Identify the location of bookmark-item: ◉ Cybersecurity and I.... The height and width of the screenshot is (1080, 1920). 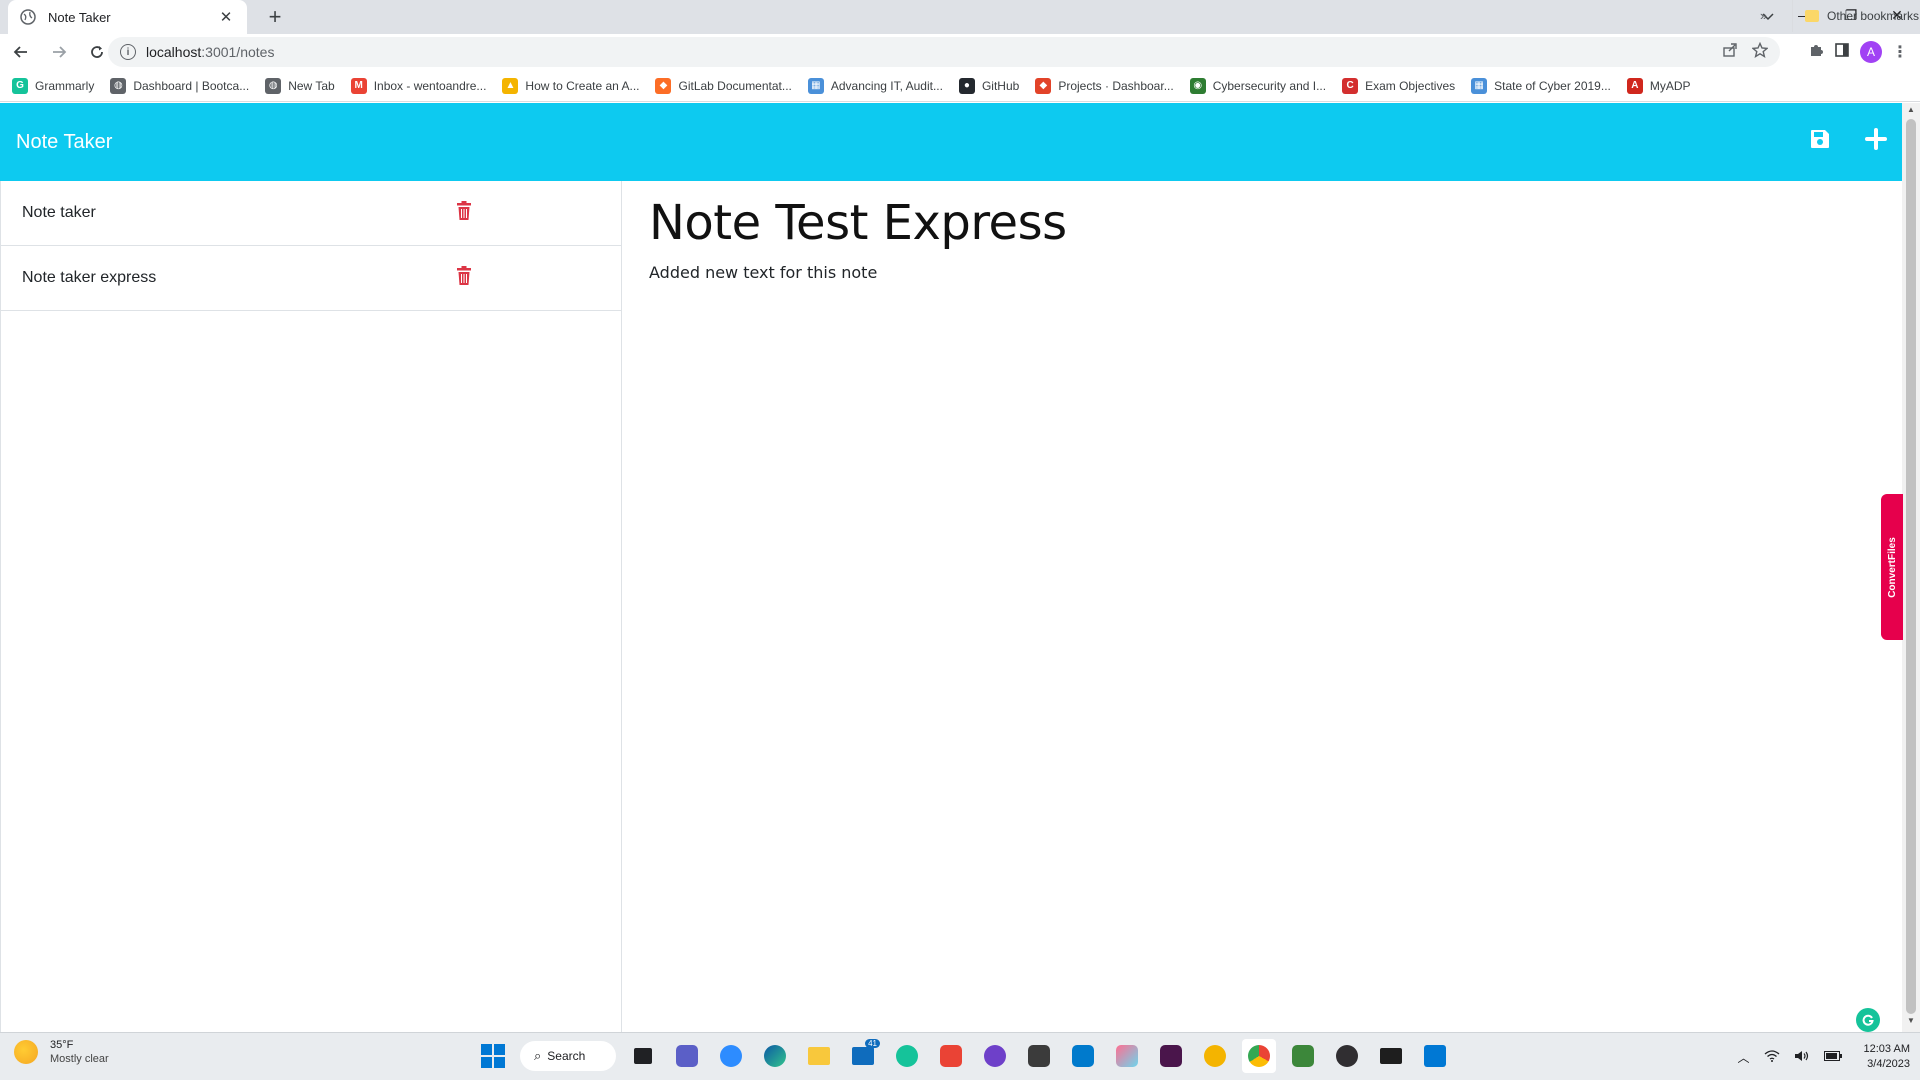
(1257, 85).